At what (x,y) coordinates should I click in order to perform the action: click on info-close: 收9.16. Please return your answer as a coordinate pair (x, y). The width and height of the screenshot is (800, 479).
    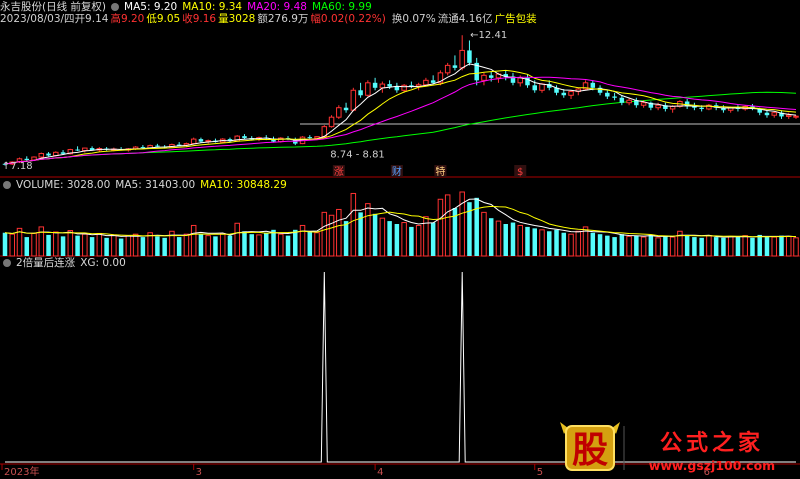
    Looking at the image, I should click on (199, 19).